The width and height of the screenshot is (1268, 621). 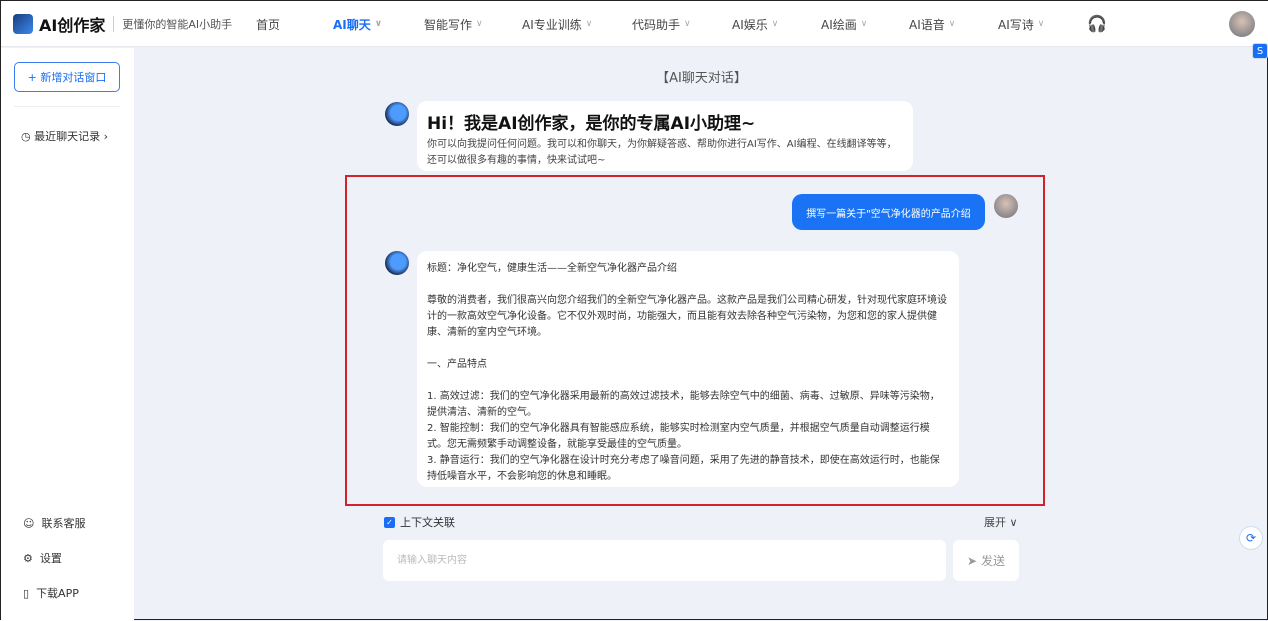 I want to click on bot-avatar, so click(x=397, y=114).